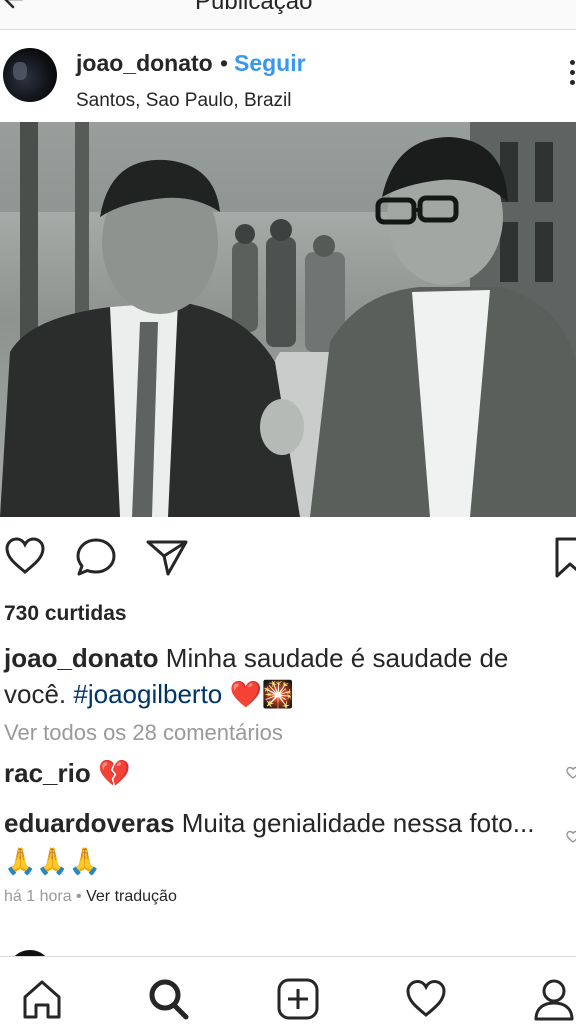  What do you see at coordinates (96, 557) in the screenshot?
I see `comment-icon` at bounding box center [96, 557].